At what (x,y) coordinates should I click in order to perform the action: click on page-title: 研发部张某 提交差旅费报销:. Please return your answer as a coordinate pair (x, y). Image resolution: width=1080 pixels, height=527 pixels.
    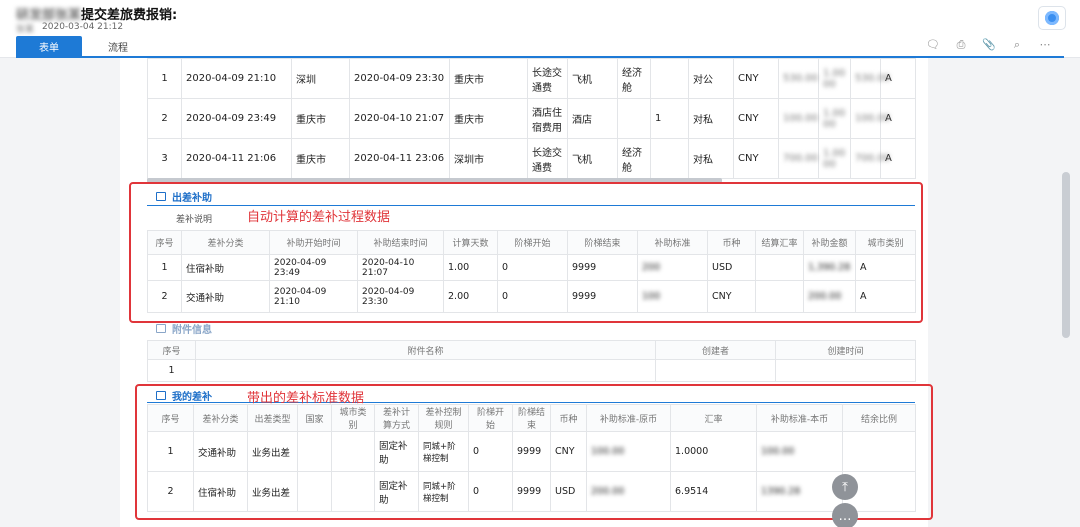
    Looking at the image, I should click on (96, 13).